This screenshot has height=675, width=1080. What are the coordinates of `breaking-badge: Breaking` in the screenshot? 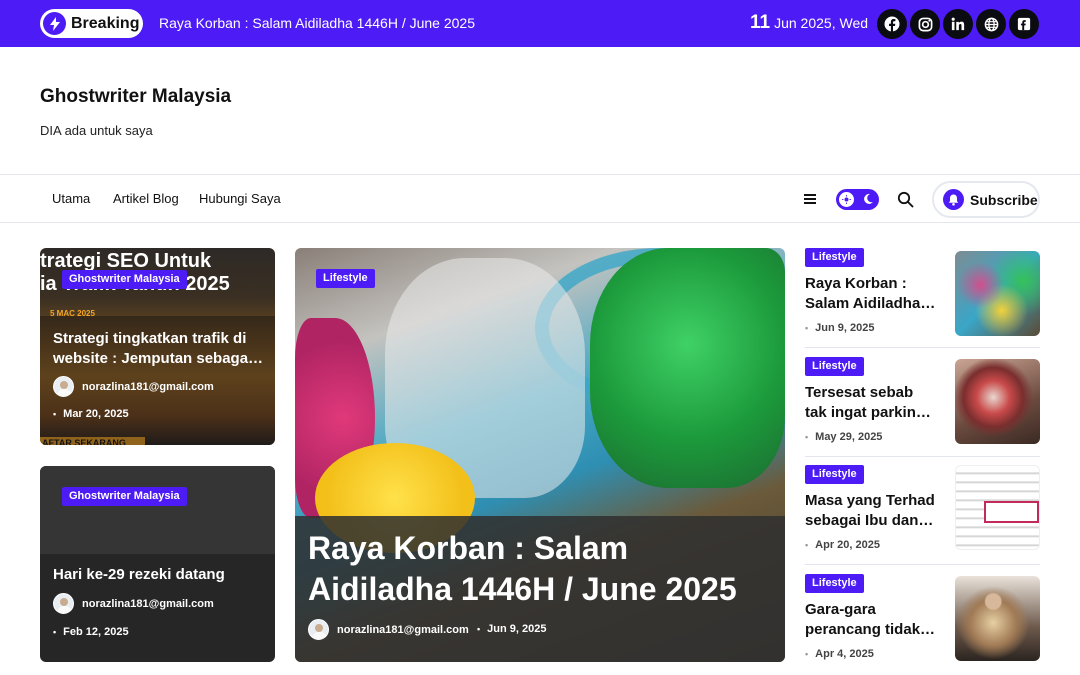 It's located at (91, 23).